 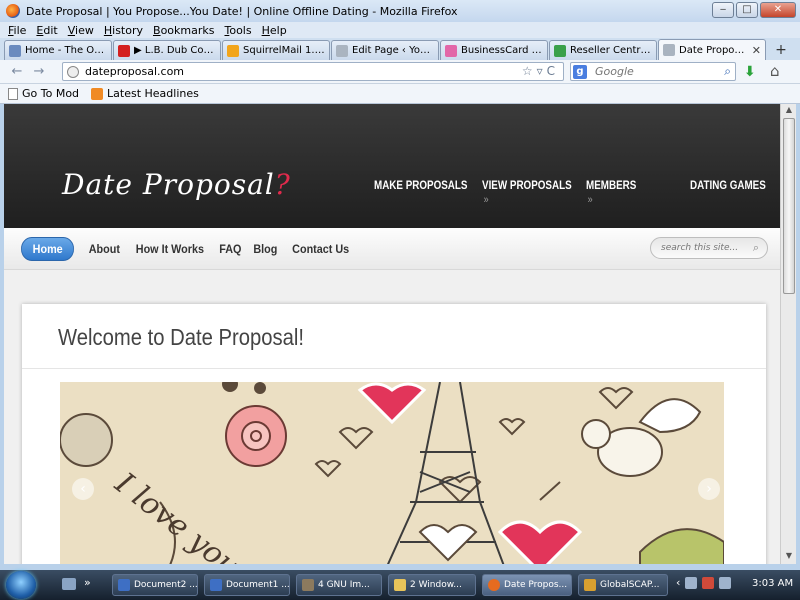 I want to click on site-logo: Date Proposal?, so click(x=176, y=184).